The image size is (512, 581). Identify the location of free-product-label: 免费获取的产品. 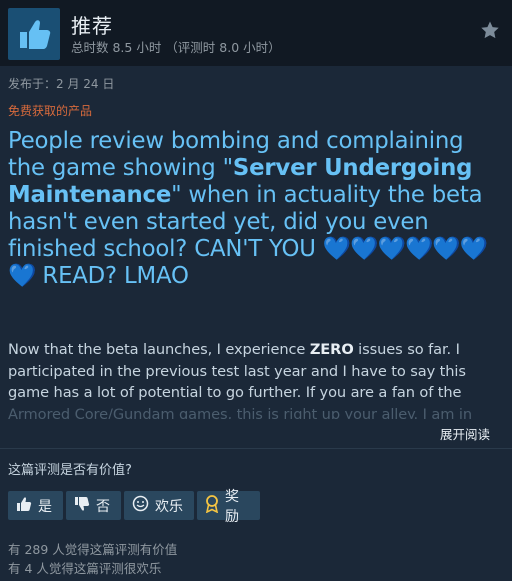
(50, 111).